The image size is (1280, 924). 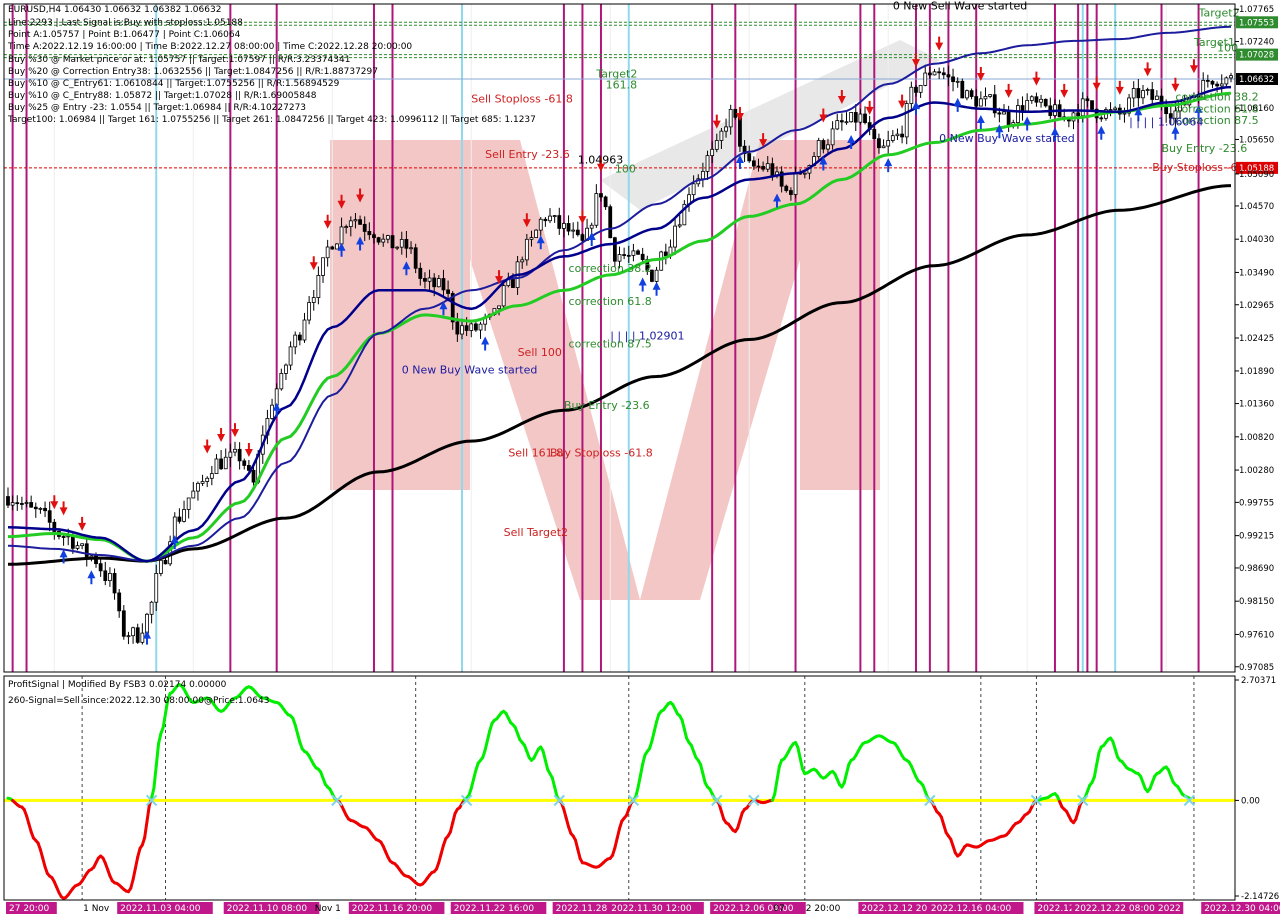 I want to click on price-label: 1.03490, so click(x=1256, y=273).